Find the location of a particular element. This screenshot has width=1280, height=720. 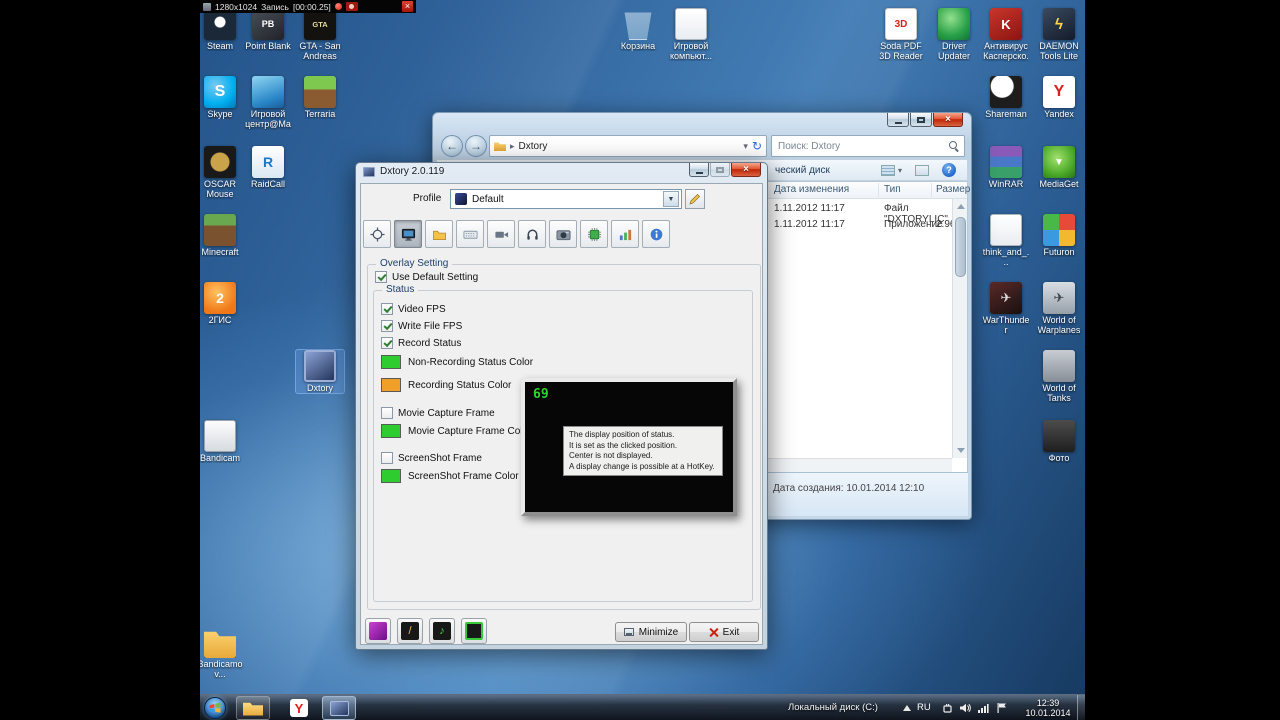

recording-color-swatch is located at coordinates (391, 385).